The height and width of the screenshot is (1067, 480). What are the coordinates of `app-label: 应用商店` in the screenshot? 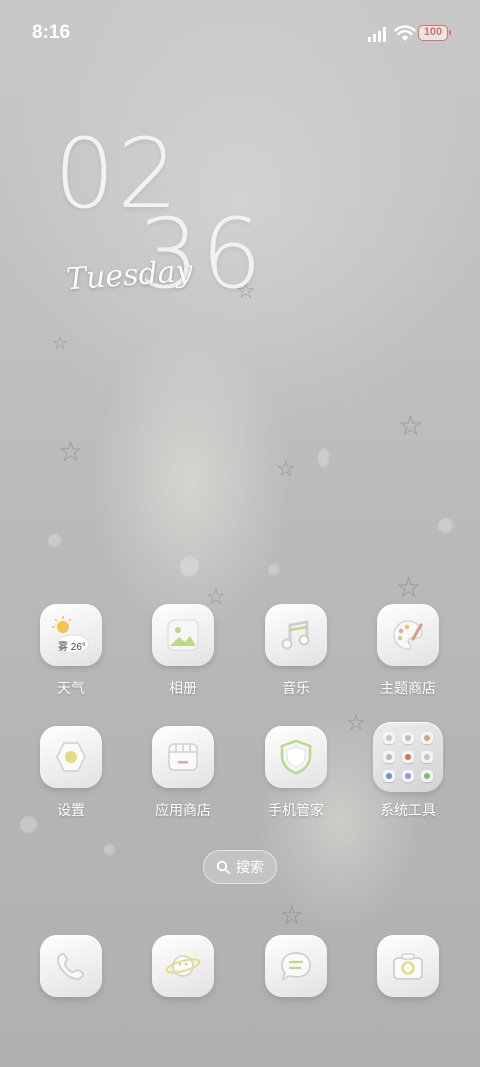 It's located at (183, 810).